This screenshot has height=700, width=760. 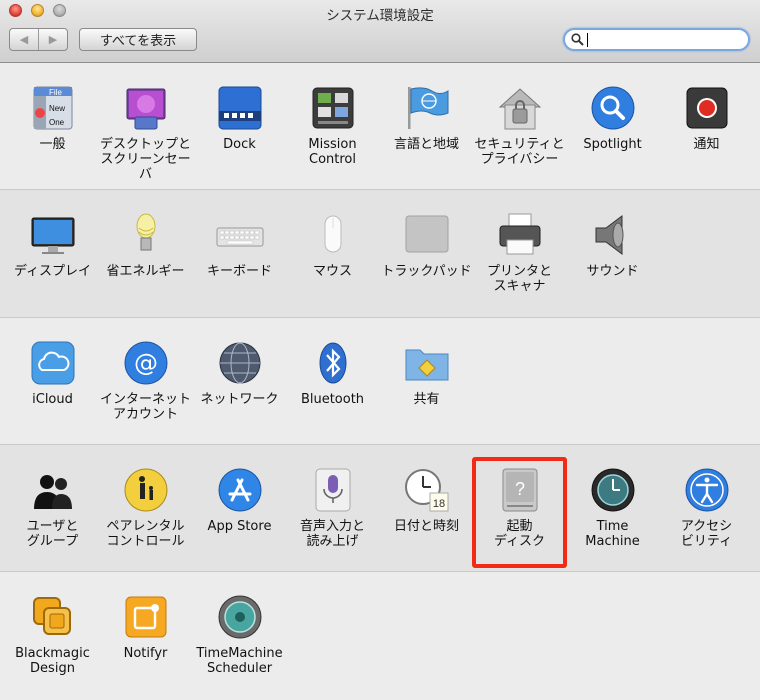 What do you see at coordinates (426, 526) in the screenshot?
I see `pane-label: 日付と時刻` at bounding box center [426, 526].